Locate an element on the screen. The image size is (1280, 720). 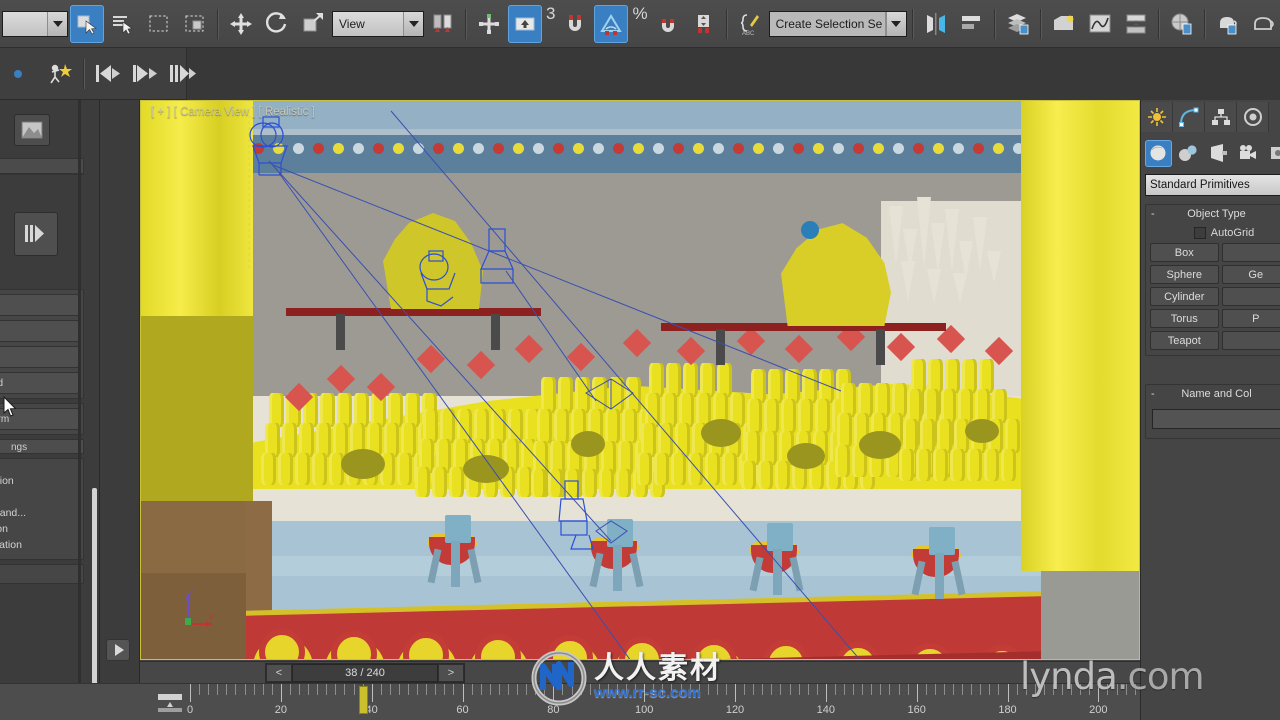
left-panel-button-1: d is located at coordinates (39, 331).